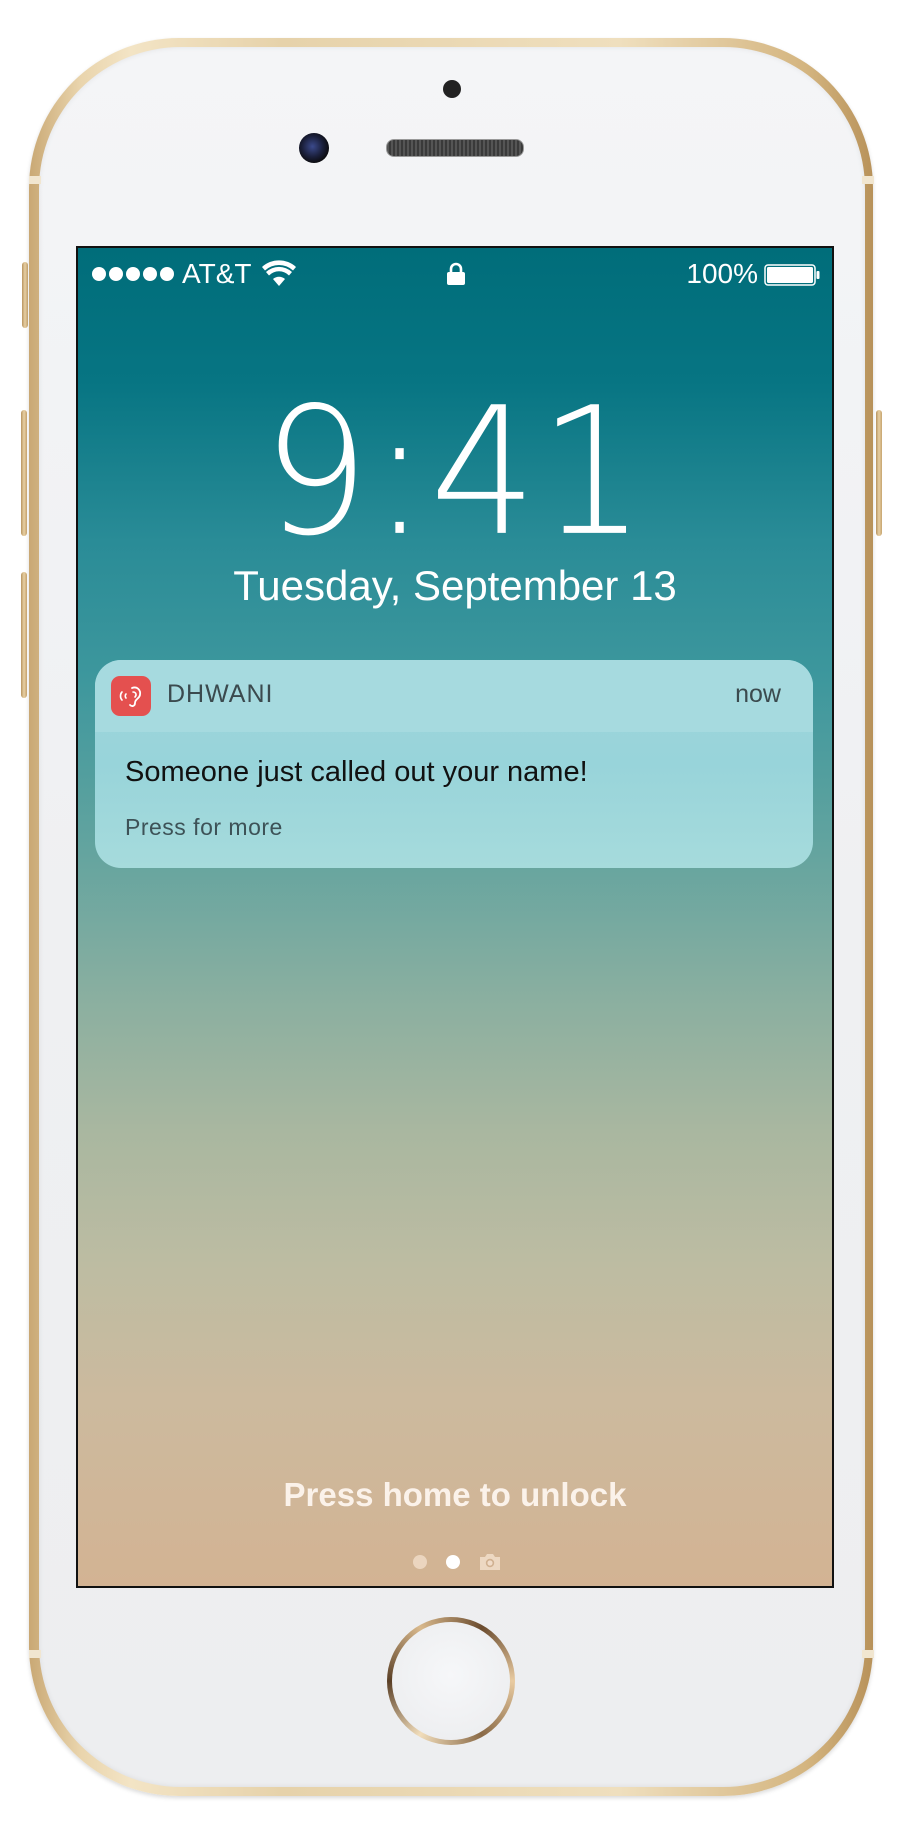 The image size is (917, 1828). Describe the element at coordinates (455, 585) in the screenshot. I see `lock-screen-date: Tuesday, September 13` at that location.